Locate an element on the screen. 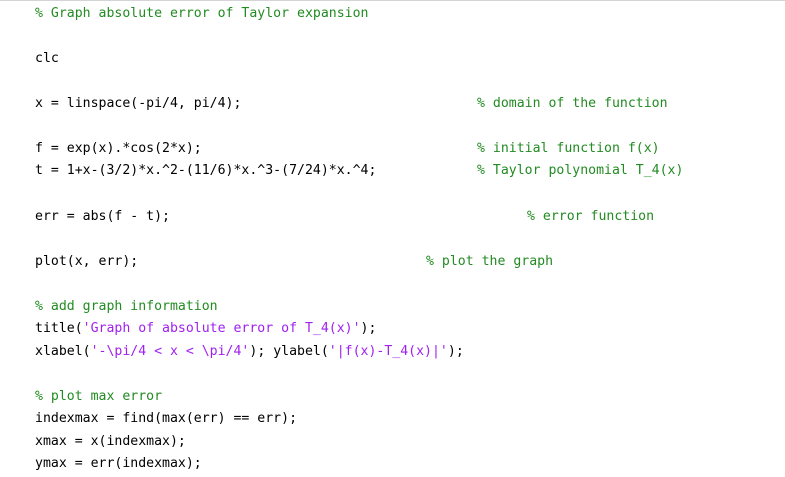 Image resolution: width=785 pixels, height=477 pixels. code-line-comment-graph-info: % add graph information is located at coordinates (126, 306).